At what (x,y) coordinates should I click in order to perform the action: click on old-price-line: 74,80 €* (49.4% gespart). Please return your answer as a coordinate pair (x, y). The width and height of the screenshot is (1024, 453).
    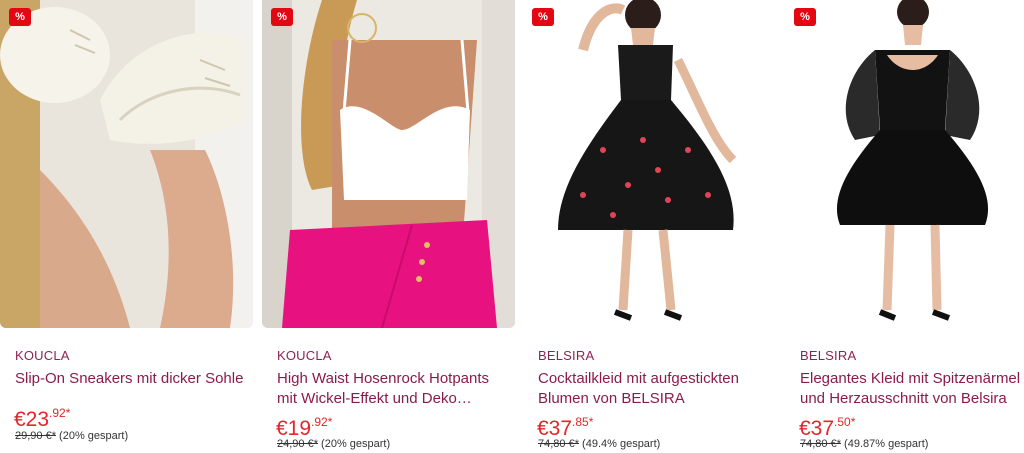
    Looking at the image, I should click on (599, 444).